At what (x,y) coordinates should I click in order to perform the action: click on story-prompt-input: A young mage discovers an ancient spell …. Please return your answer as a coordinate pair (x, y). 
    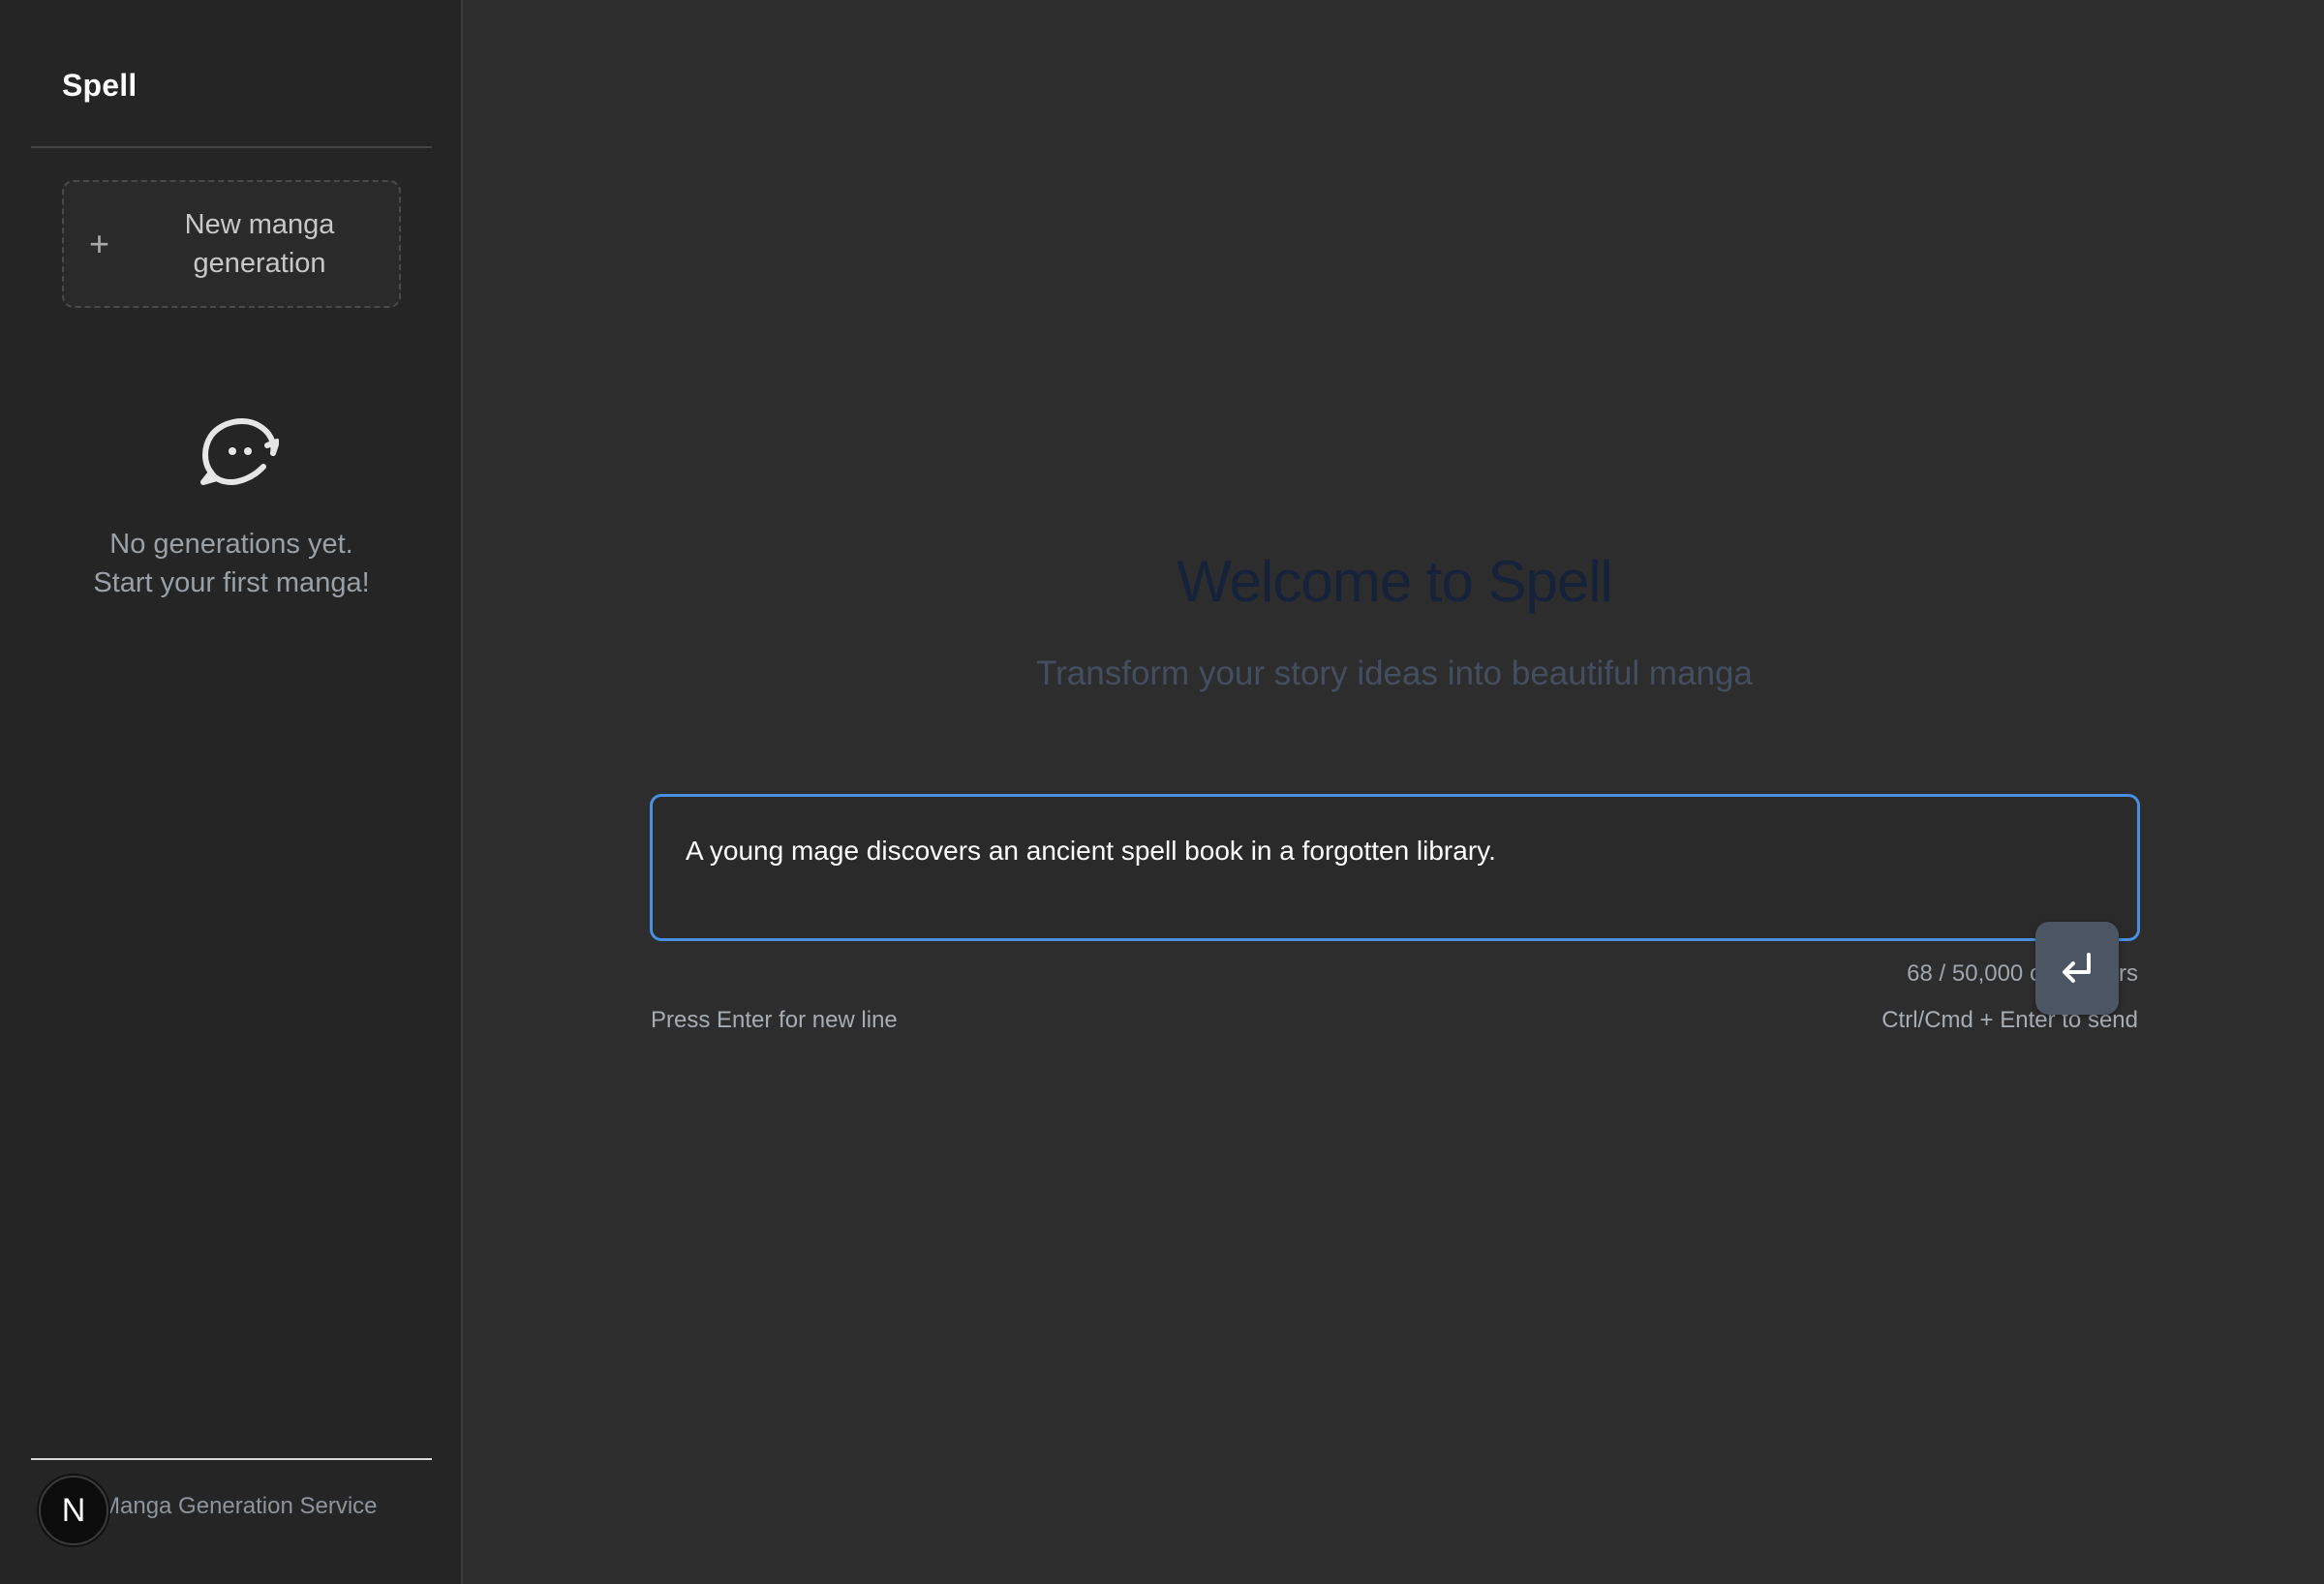
    Looking at the image, I should click on (1395, 868).